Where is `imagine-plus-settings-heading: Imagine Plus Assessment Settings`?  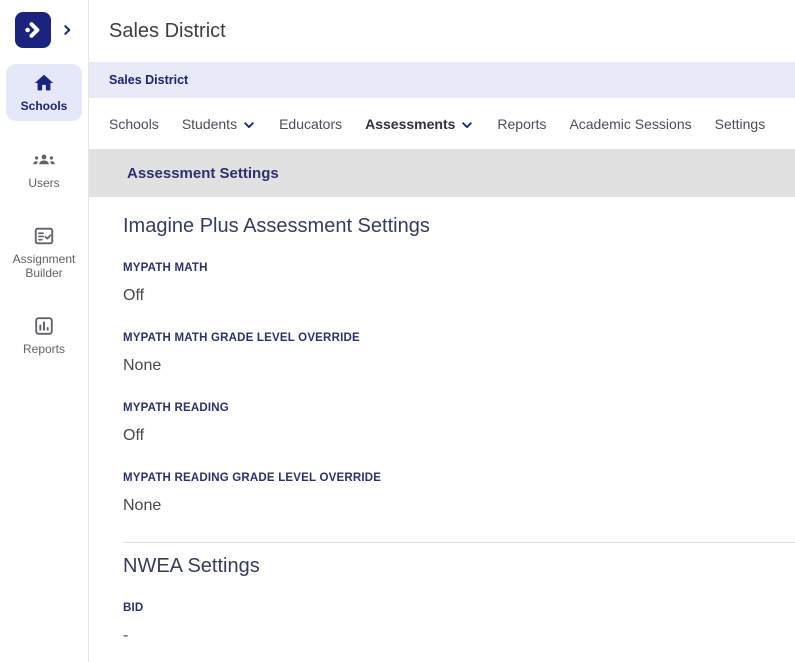
imagine-plus-settings-heading: Imagine Plus Assessment Settings is located at coordinates (276, 226).